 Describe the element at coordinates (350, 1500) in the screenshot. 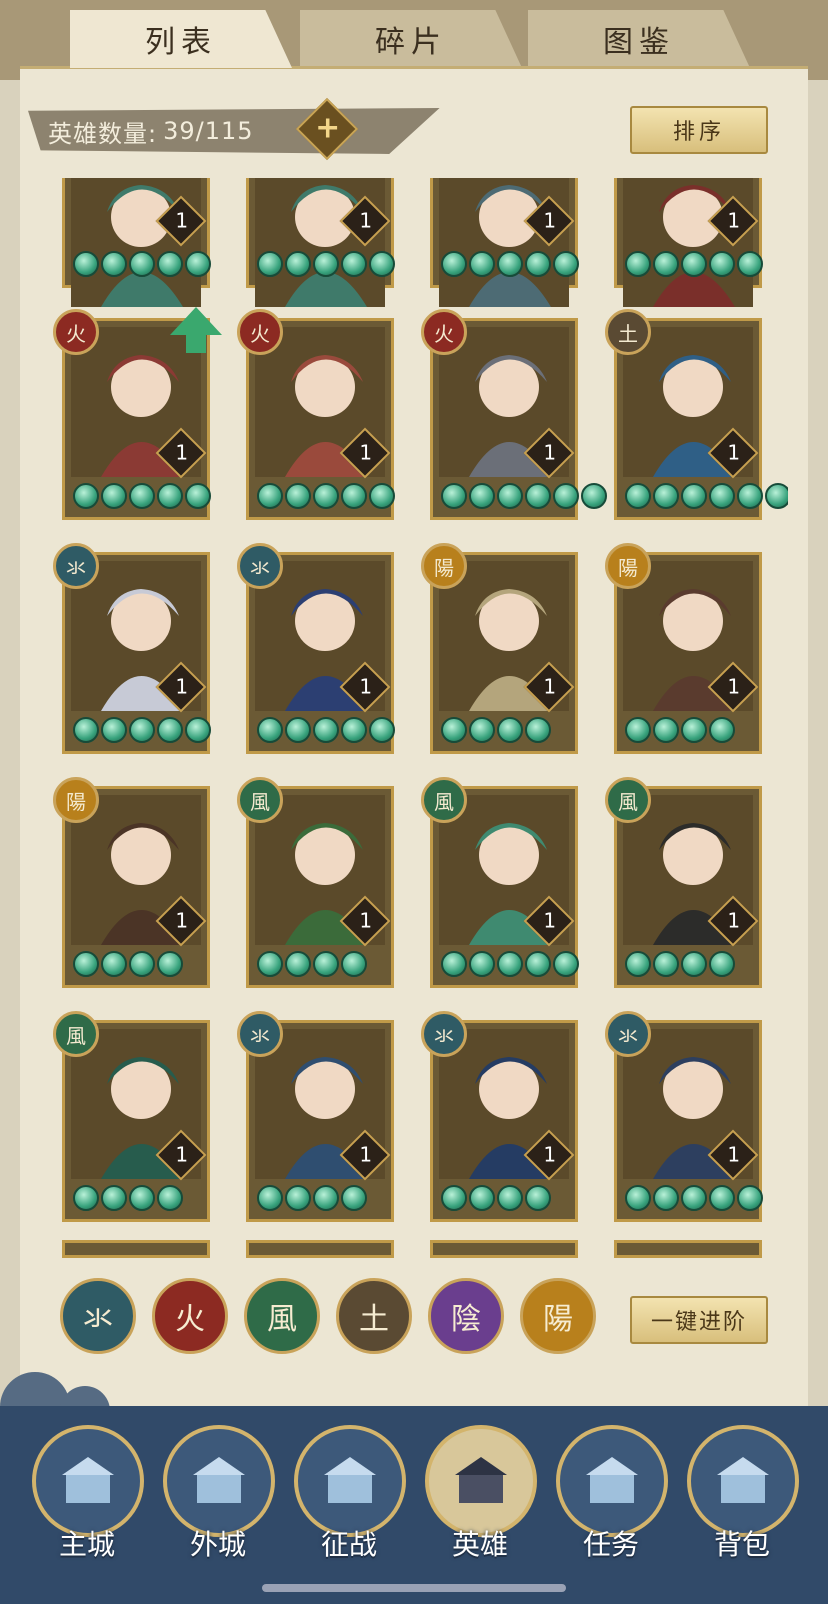

I see `nav-item-battle: 征战` at that location.